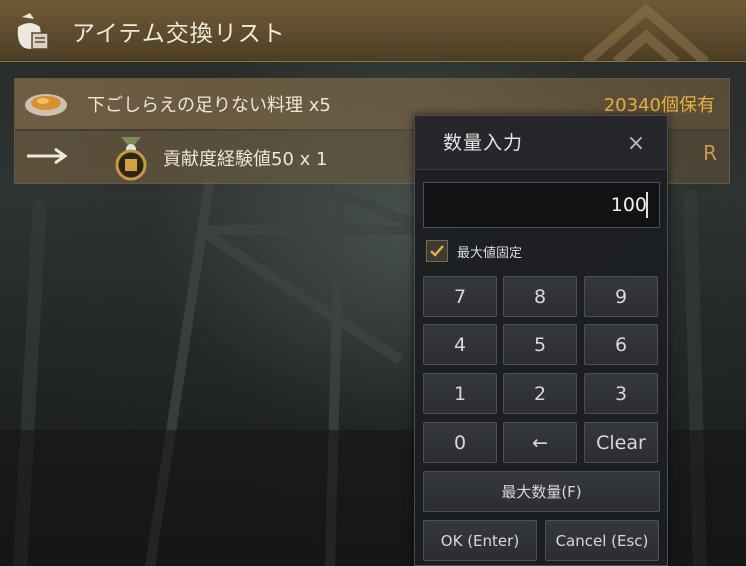 The image size is (746, 566). What do you see at coordinates (460, 393) in the screenshot?
I see `key-1: 1` at bounding box center [460, 393].